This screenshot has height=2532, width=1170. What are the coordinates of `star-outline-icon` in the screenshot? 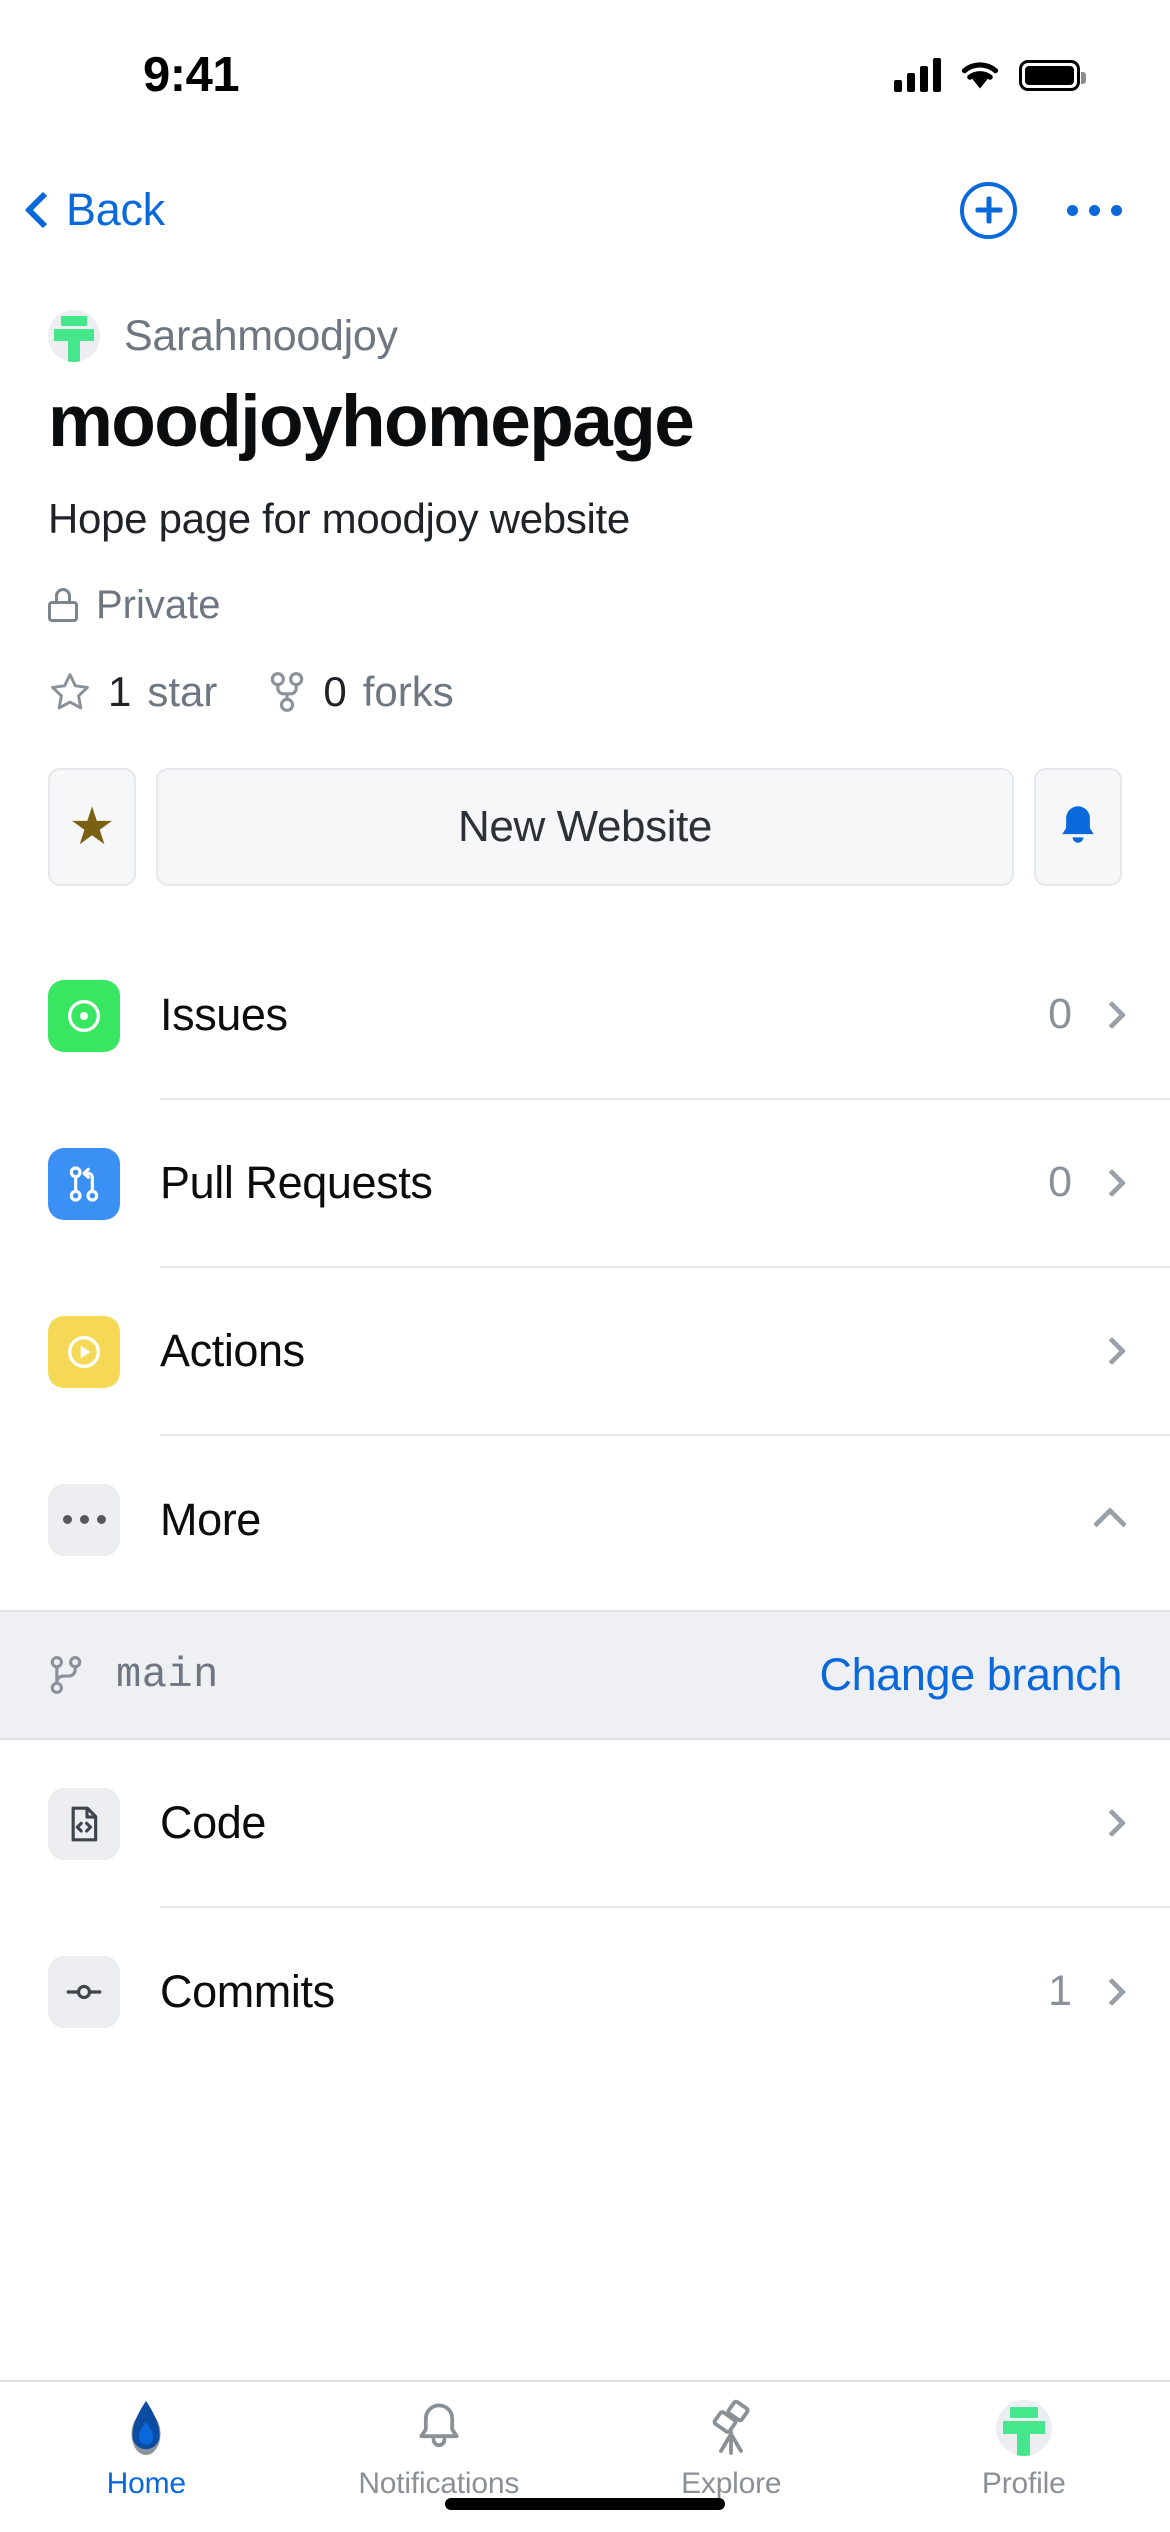 It's located at (70, 691).